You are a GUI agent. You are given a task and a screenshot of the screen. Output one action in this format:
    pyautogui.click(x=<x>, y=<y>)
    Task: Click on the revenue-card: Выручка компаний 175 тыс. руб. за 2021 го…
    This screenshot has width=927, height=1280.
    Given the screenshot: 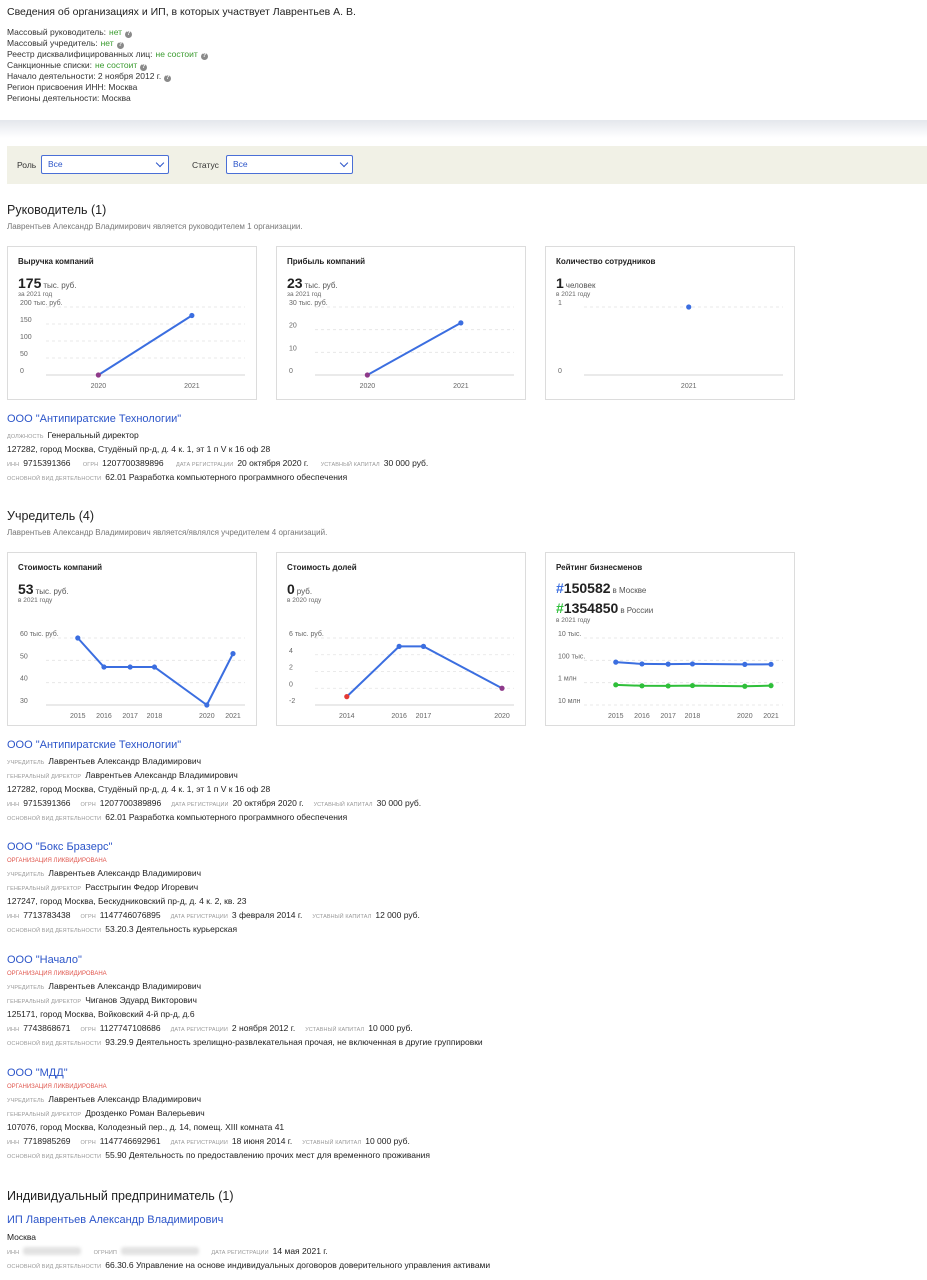 What is the action you would take?
    pyautogui.click(x=132, y=323)
    